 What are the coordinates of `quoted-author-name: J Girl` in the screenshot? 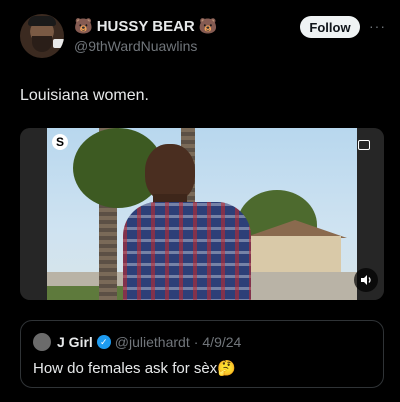 It's located at (75, 342).